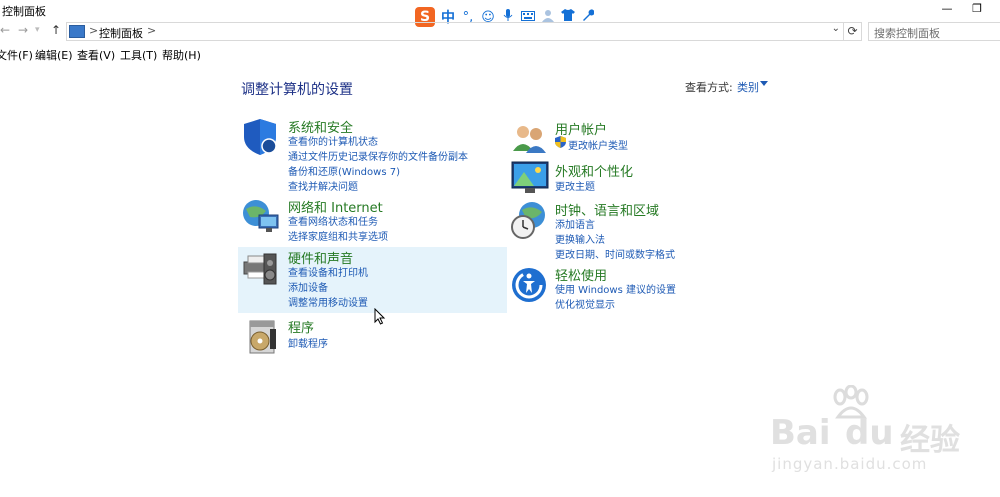 The width and height of the screenshot is (1000, 497). I want to click on link-recommended-settings: 使用 Windows 建议的设置, so click(615, 288).